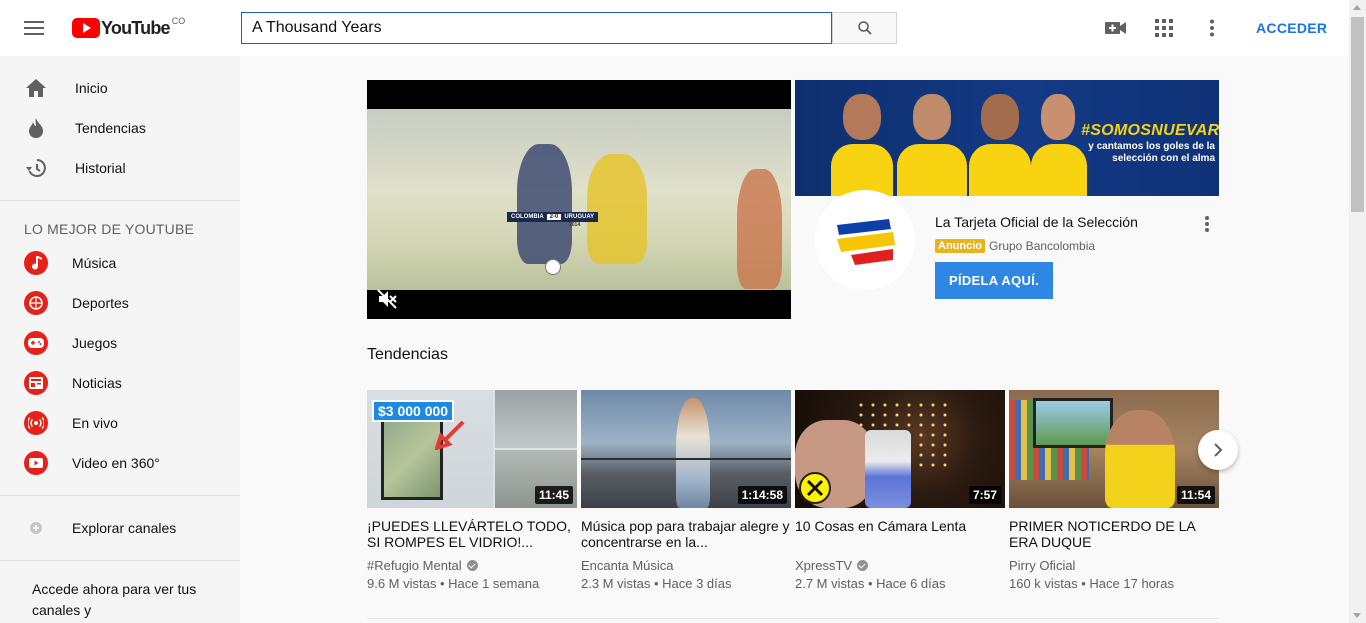  I want to click on sidebar-item-musica: Música, so click(120, 263).